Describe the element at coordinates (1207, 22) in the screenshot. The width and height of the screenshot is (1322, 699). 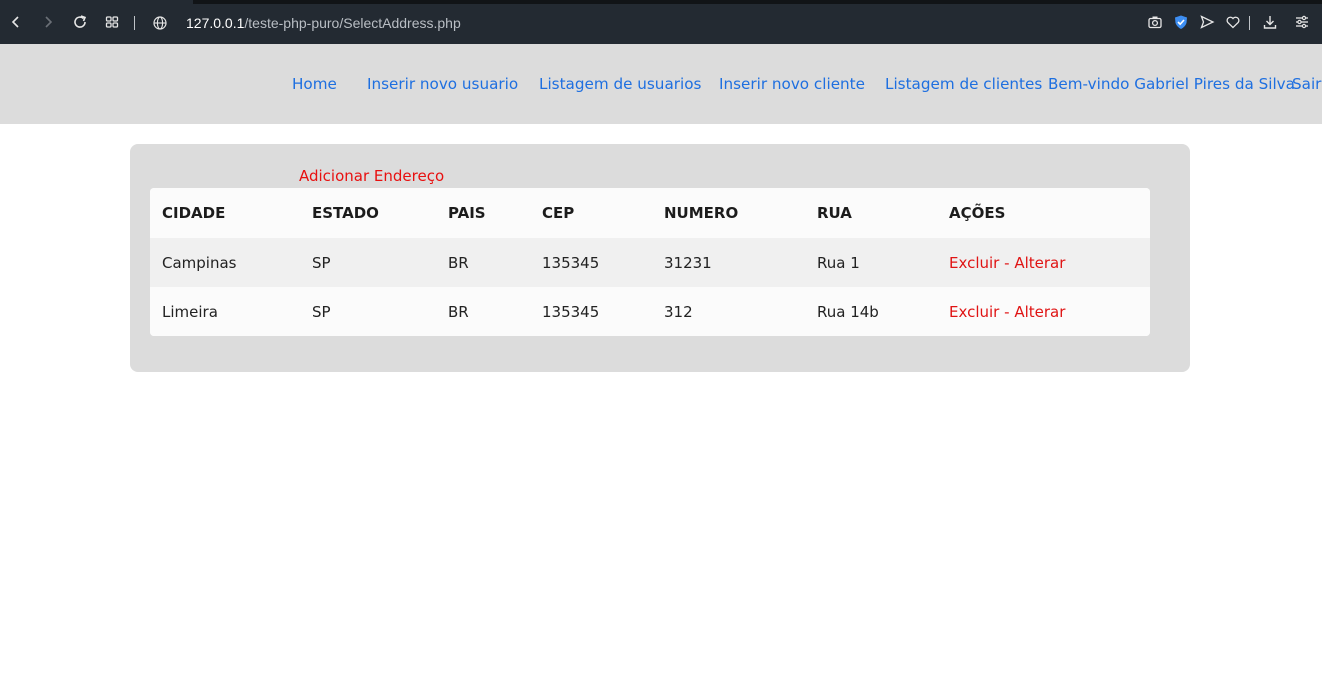
I see `send-icon` at that location.